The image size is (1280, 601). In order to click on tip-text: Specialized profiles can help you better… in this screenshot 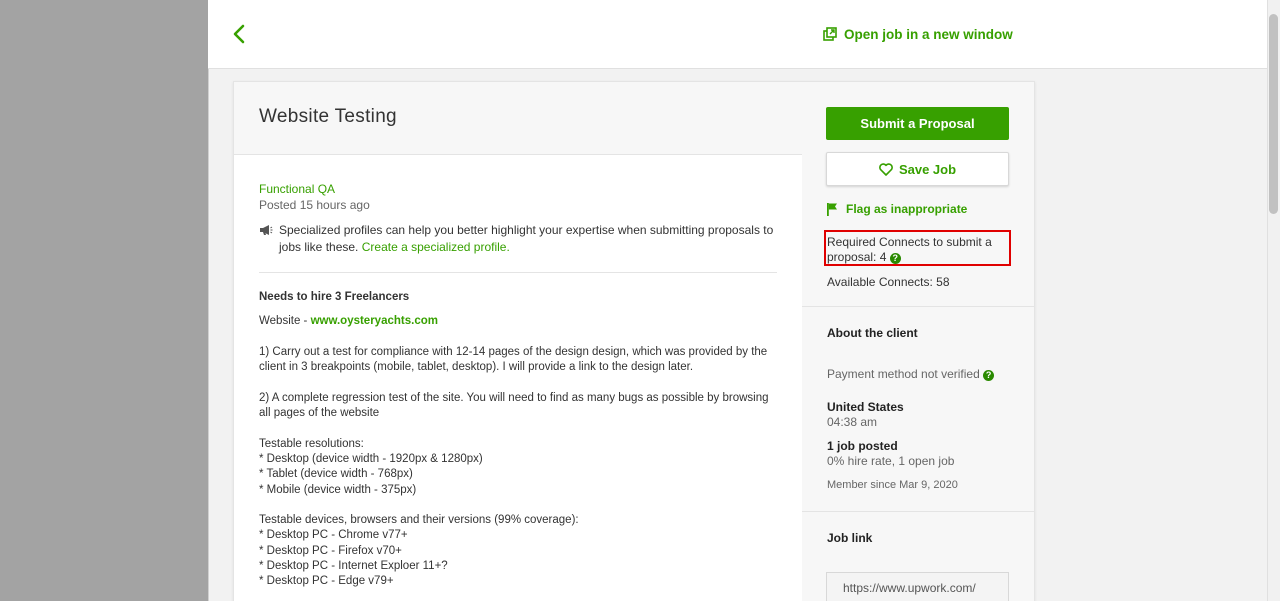, I will do `click(526, 238)`.